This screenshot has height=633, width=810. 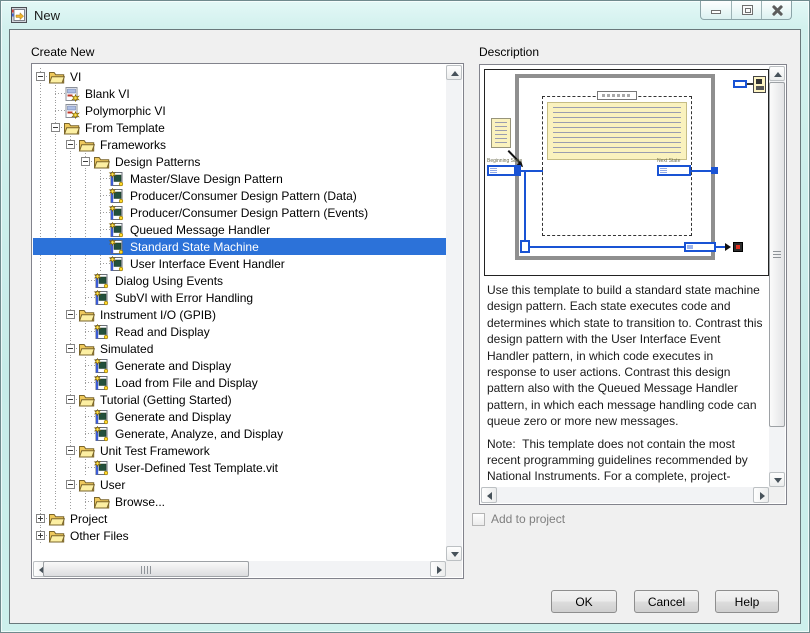 I want to click on tree-item: VI, so click(x=239, y=76).